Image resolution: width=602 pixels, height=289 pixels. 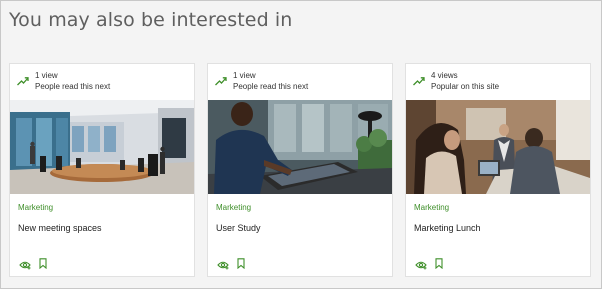 I want to click on conference-room-image, so click(x=102, y=147).